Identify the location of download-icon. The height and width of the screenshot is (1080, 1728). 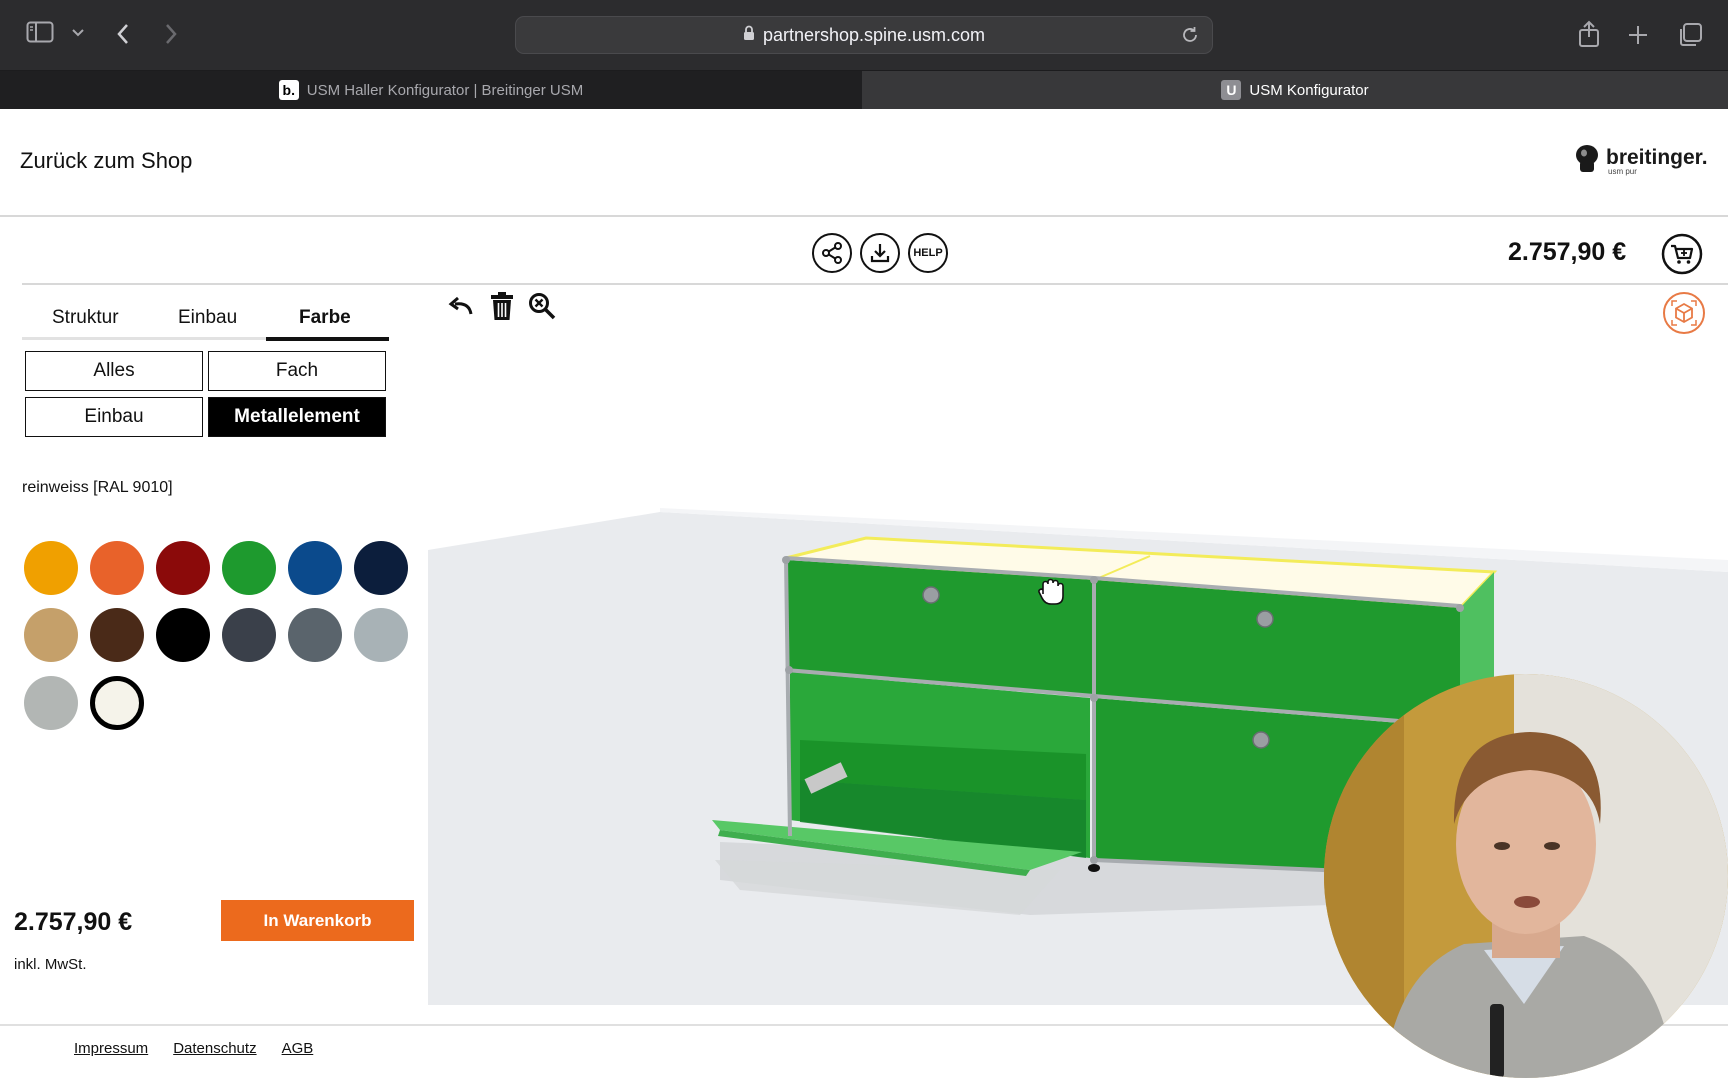
(880, 253).